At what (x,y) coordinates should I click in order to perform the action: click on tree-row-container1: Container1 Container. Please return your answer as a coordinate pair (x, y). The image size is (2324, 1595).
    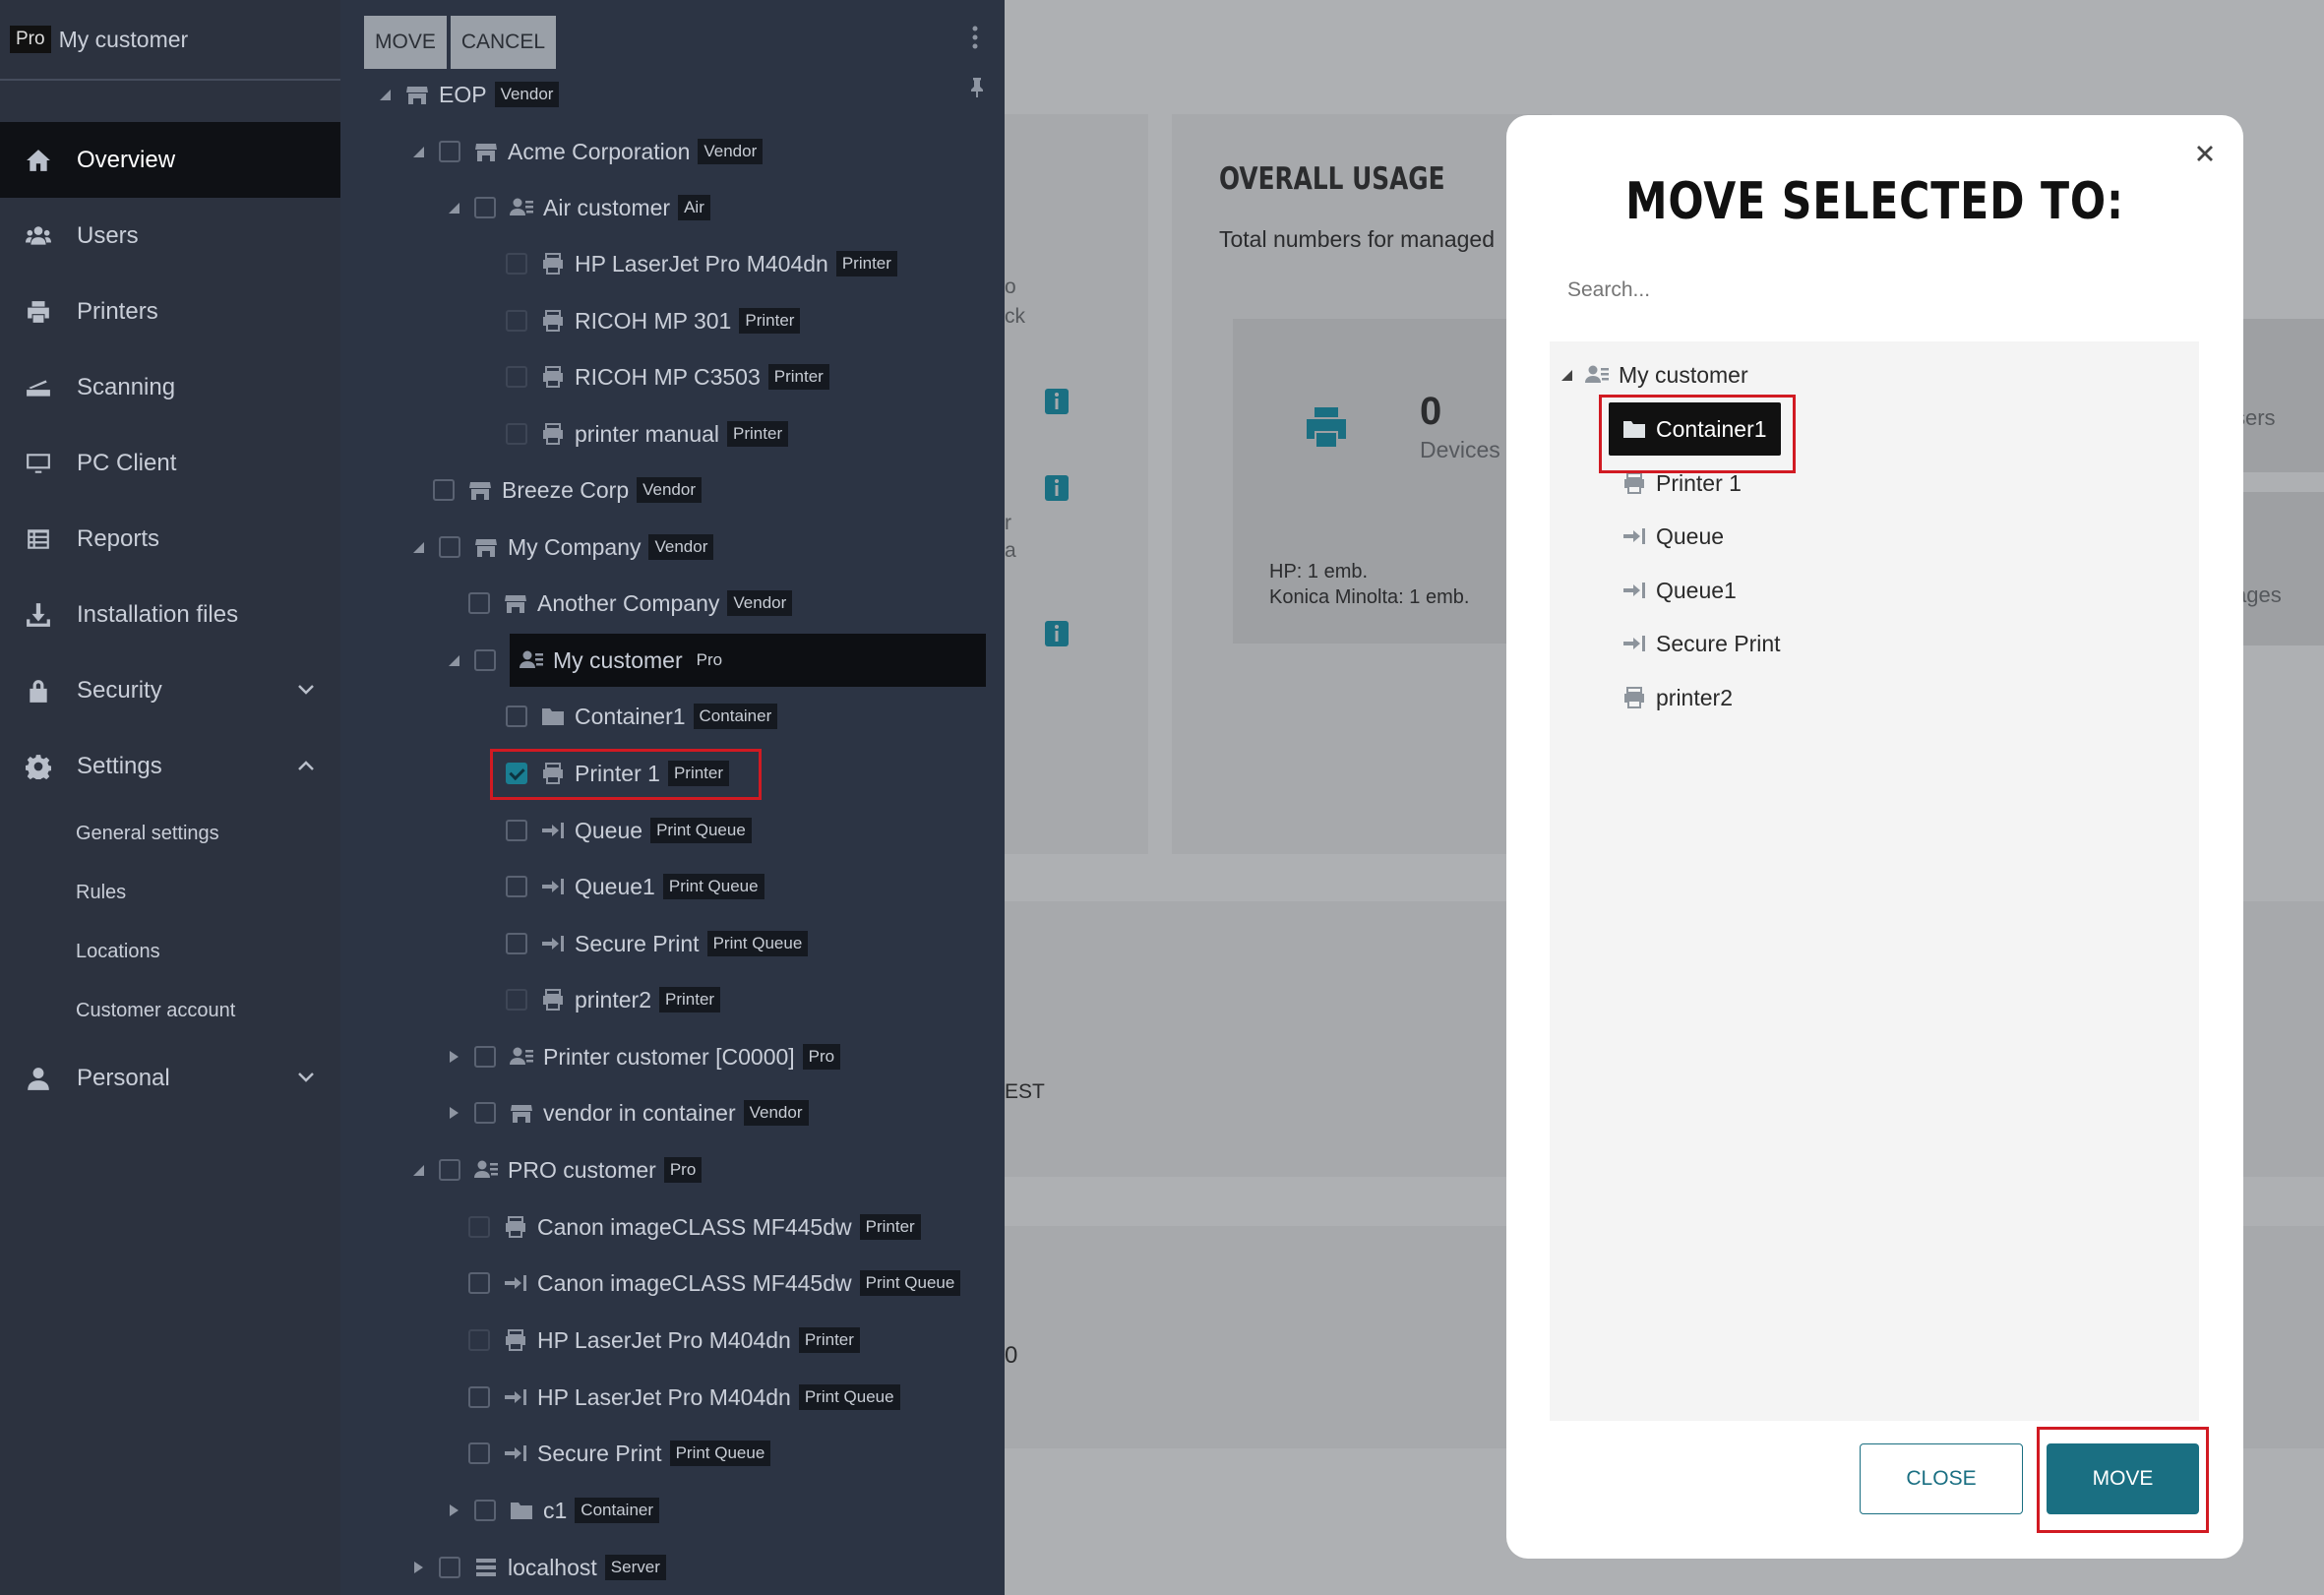
    Looking at the image, I should click on (642, 716).